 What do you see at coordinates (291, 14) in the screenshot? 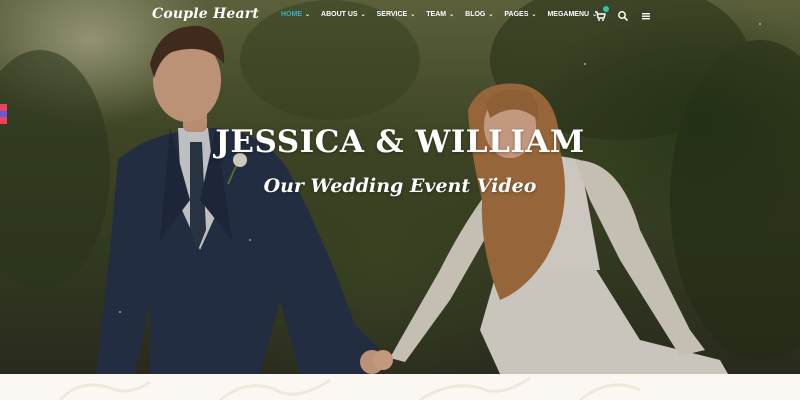
I see `nav-item-label: HOME` at bounding box center [291, 14].